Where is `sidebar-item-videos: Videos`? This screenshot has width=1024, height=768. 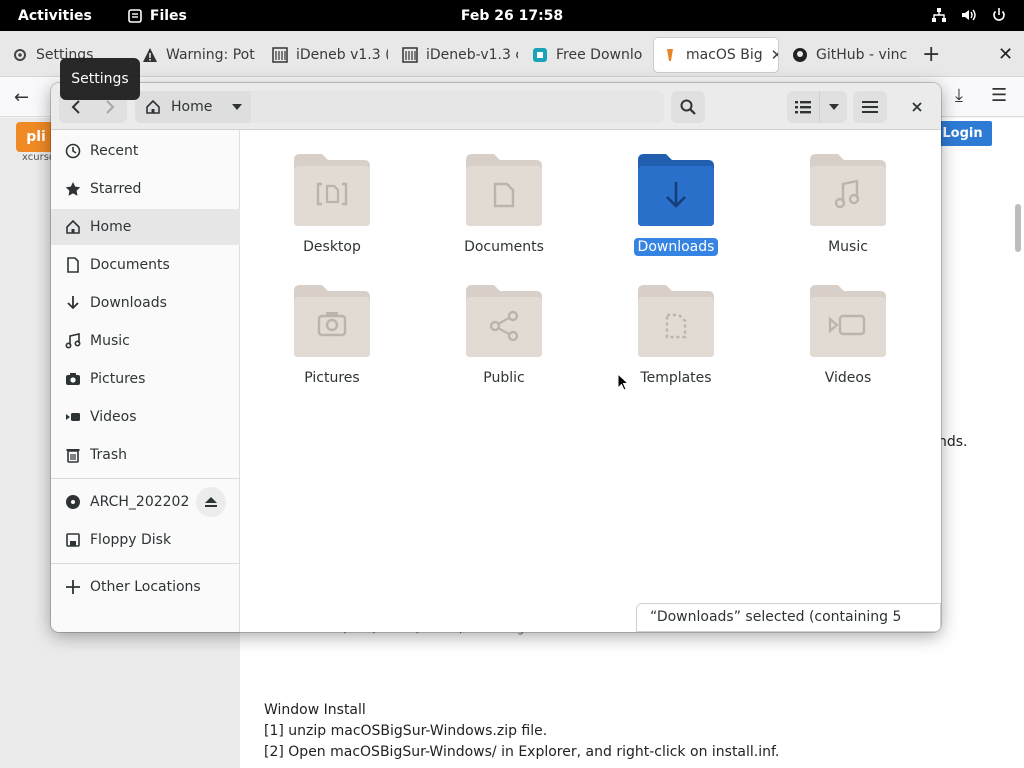 sidebar-item-videos: Videos is located at coordinates (145, 417).